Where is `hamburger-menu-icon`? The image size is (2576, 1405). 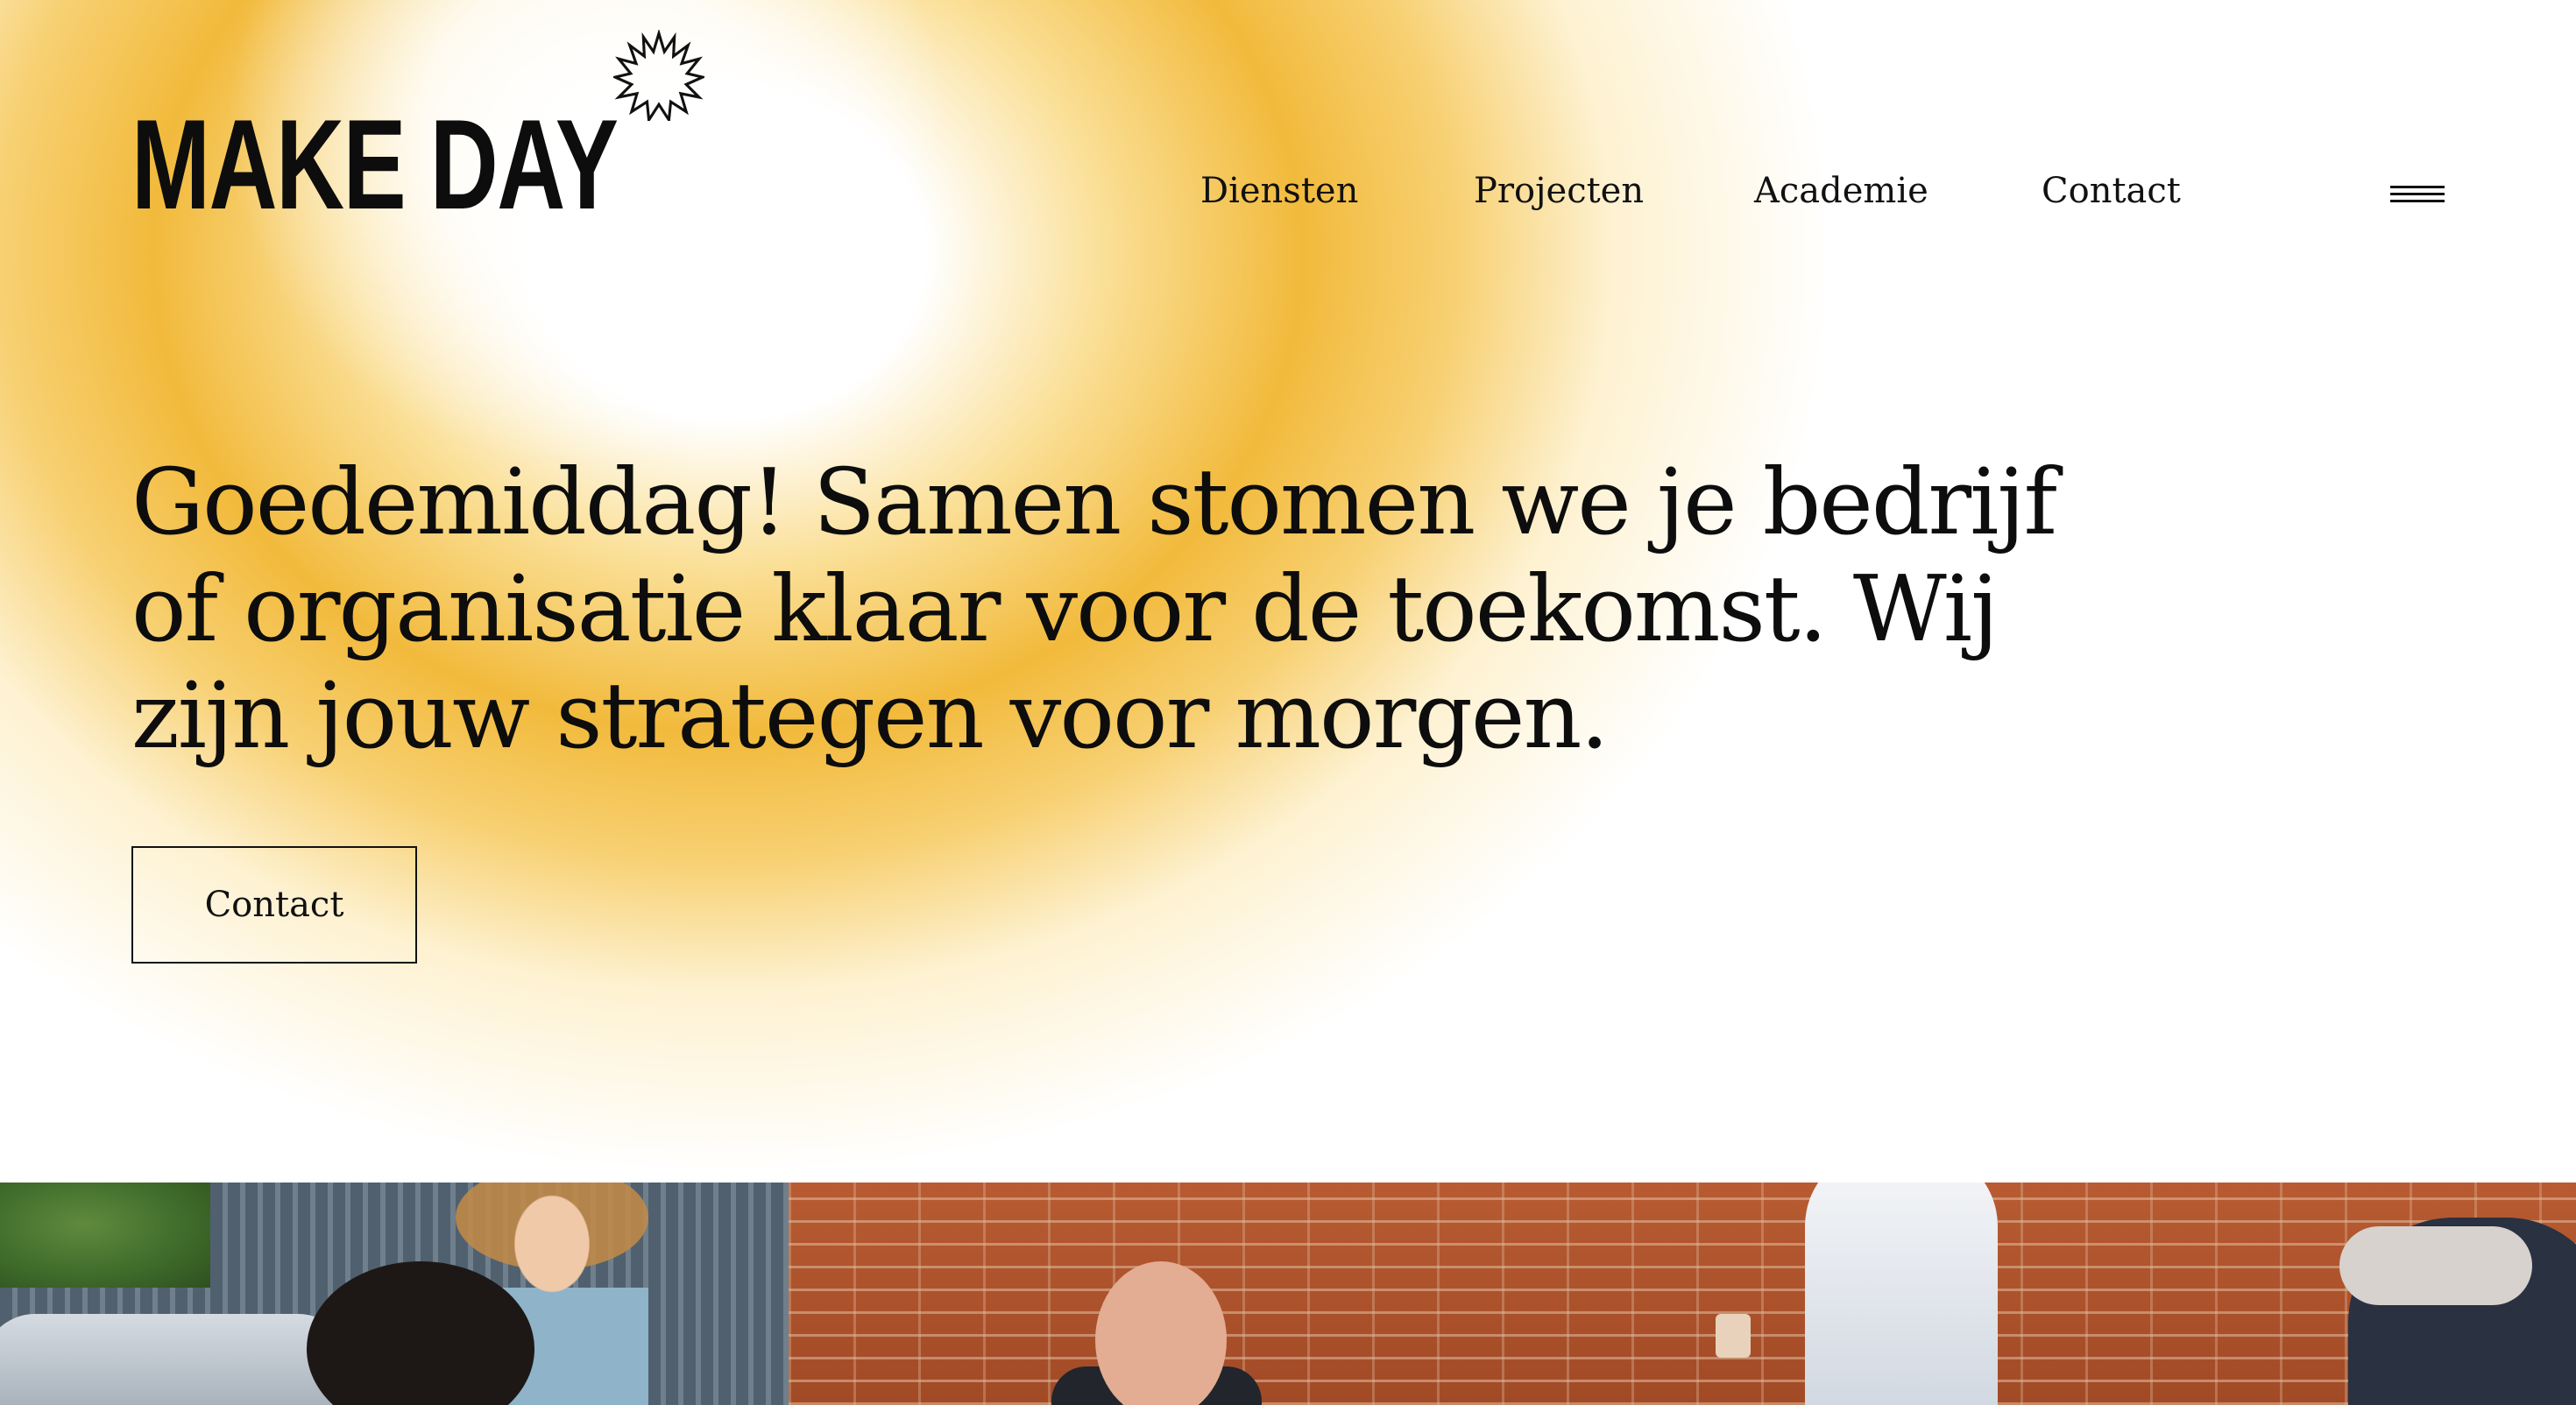
hamburger-menu-icon is located at coordinates (2417, 195).